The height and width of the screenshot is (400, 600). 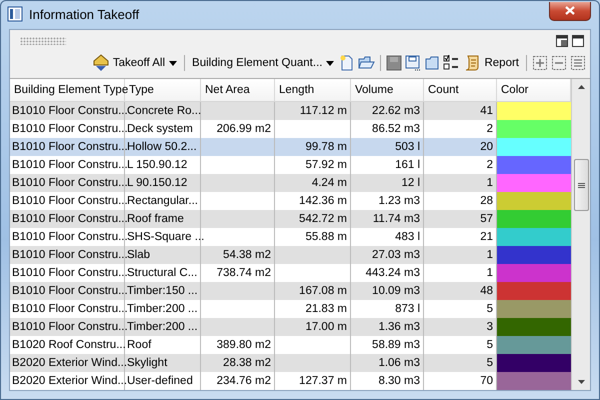 I want to click on grip-handle, so click(x=43, y=41).